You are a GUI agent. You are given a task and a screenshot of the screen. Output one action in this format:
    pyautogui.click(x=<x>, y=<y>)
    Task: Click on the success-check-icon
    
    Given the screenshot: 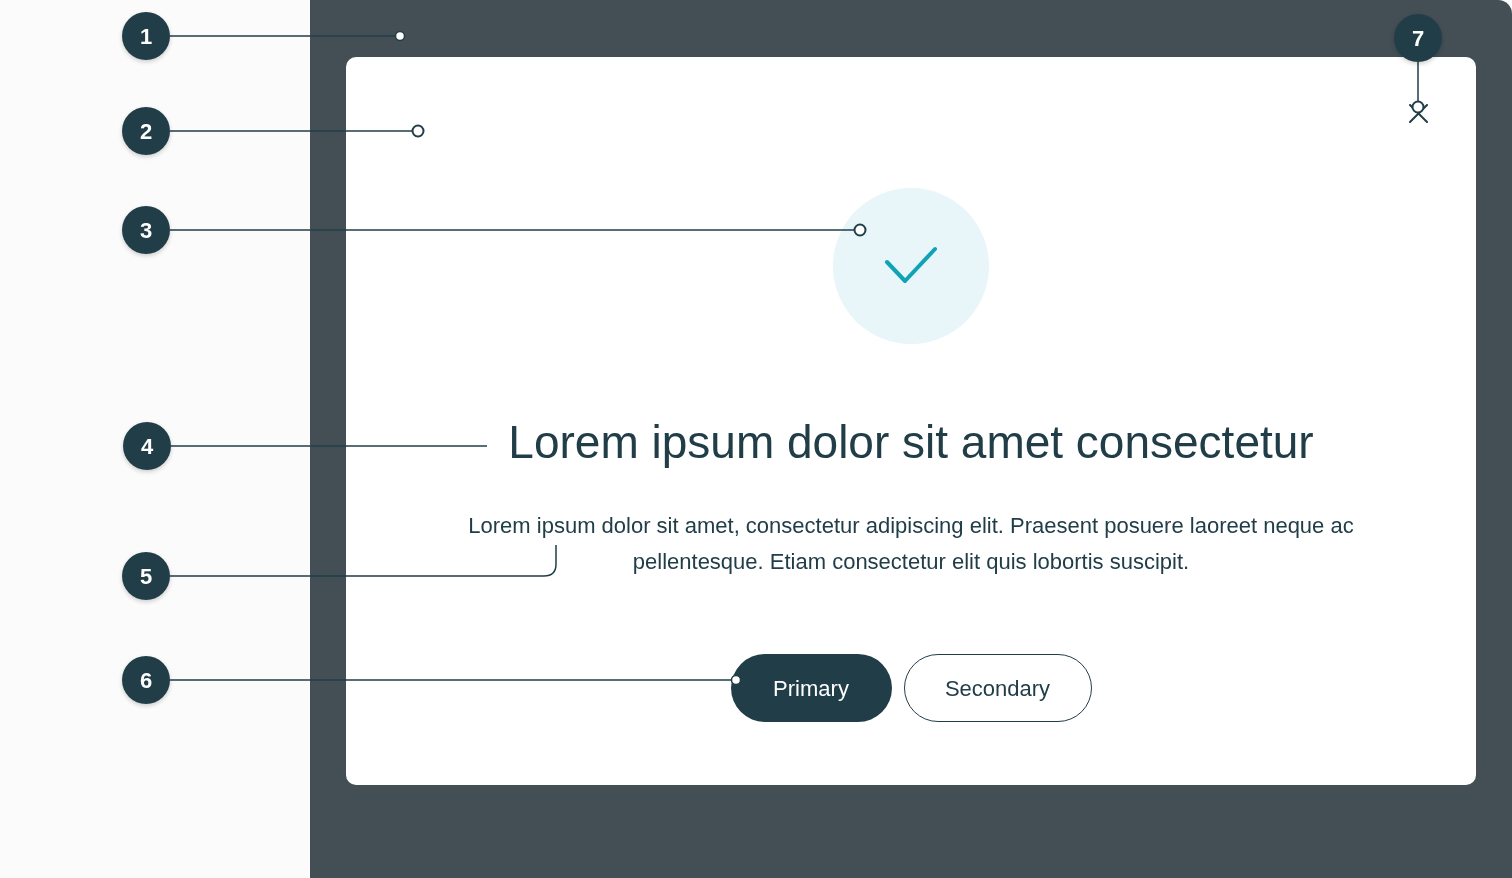 What is the action you would take?
    pyautogui.click(x=911, y=266)
    